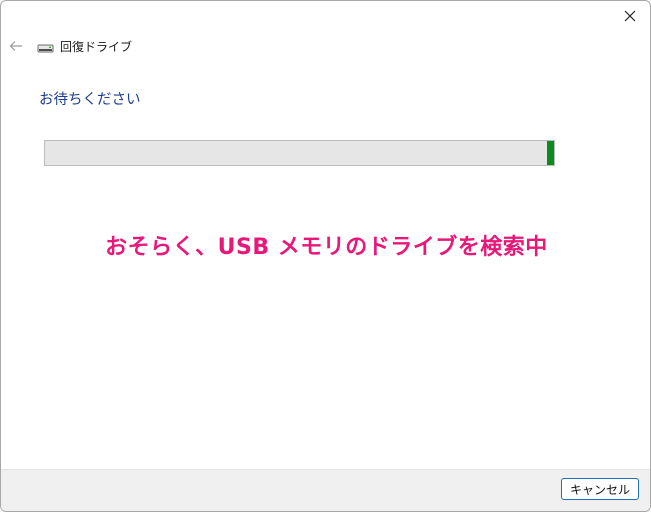  I want to click on back-button, so click(16, 46).